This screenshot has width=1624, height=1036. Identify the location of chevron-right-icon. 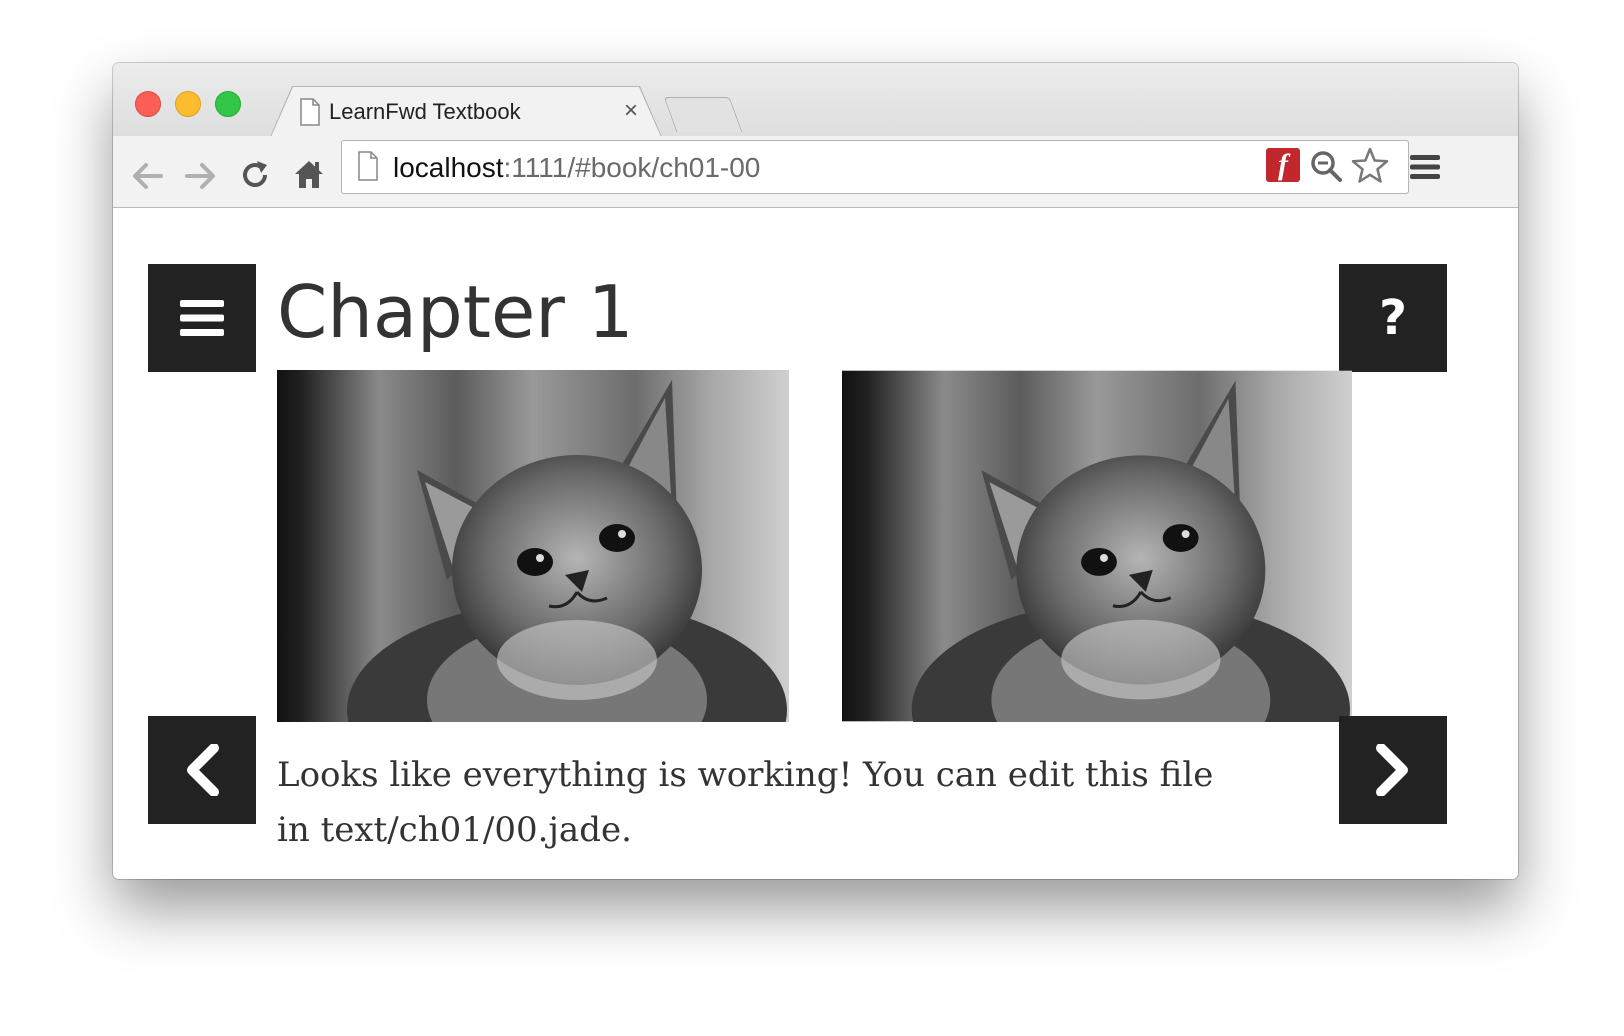
(1392, 770).